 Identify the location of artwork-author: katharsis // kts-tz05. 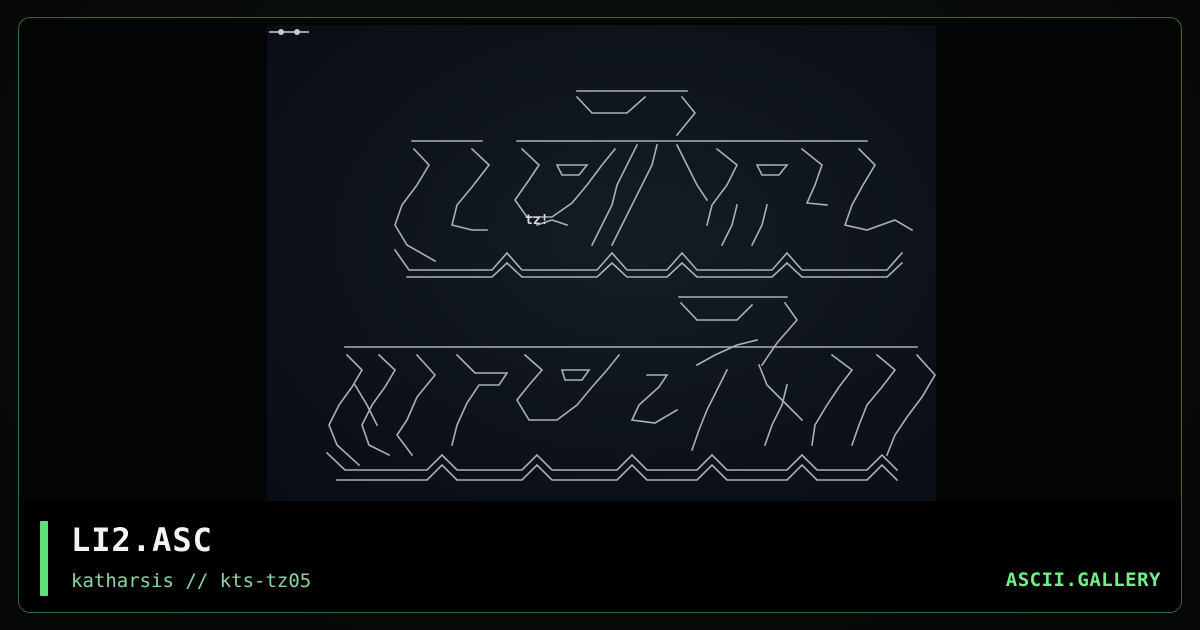
(191, 581).